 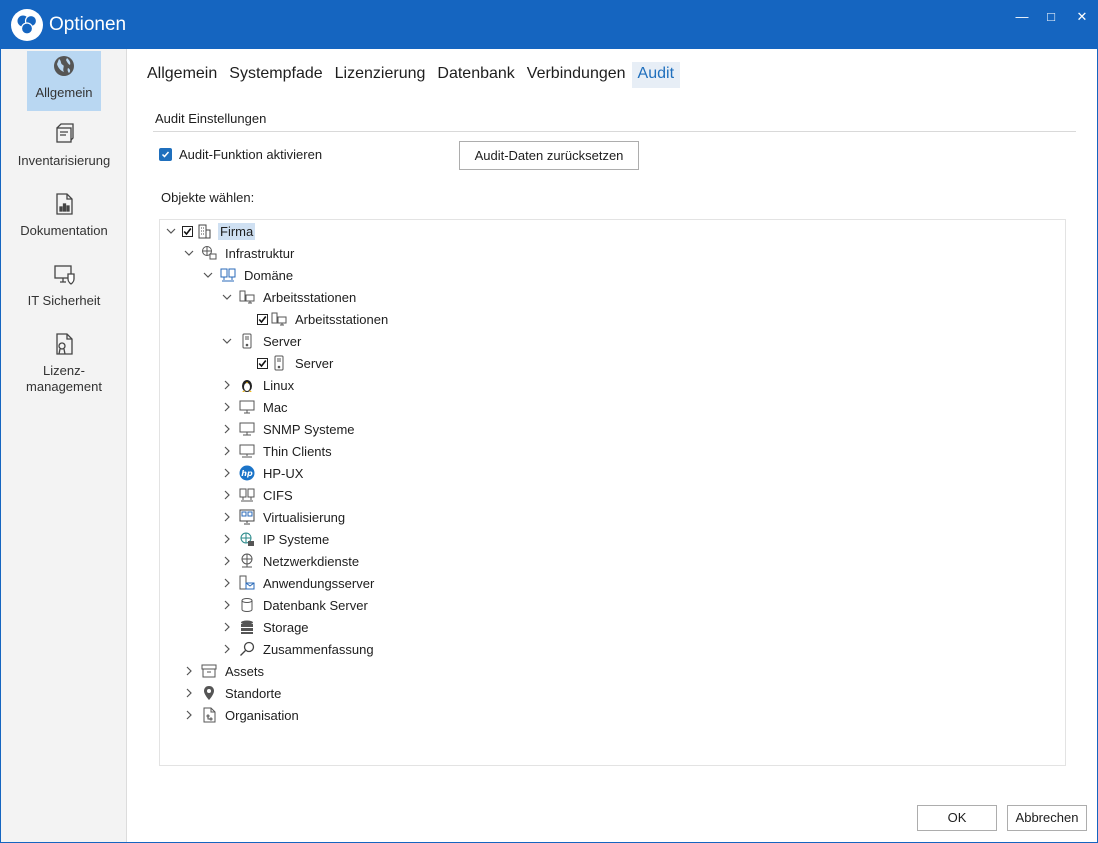 What do you see at coordinates (64, 92) in the screenshot?
I see `sidebar-item-label: Allgemein` at bounding box center [64, 92].